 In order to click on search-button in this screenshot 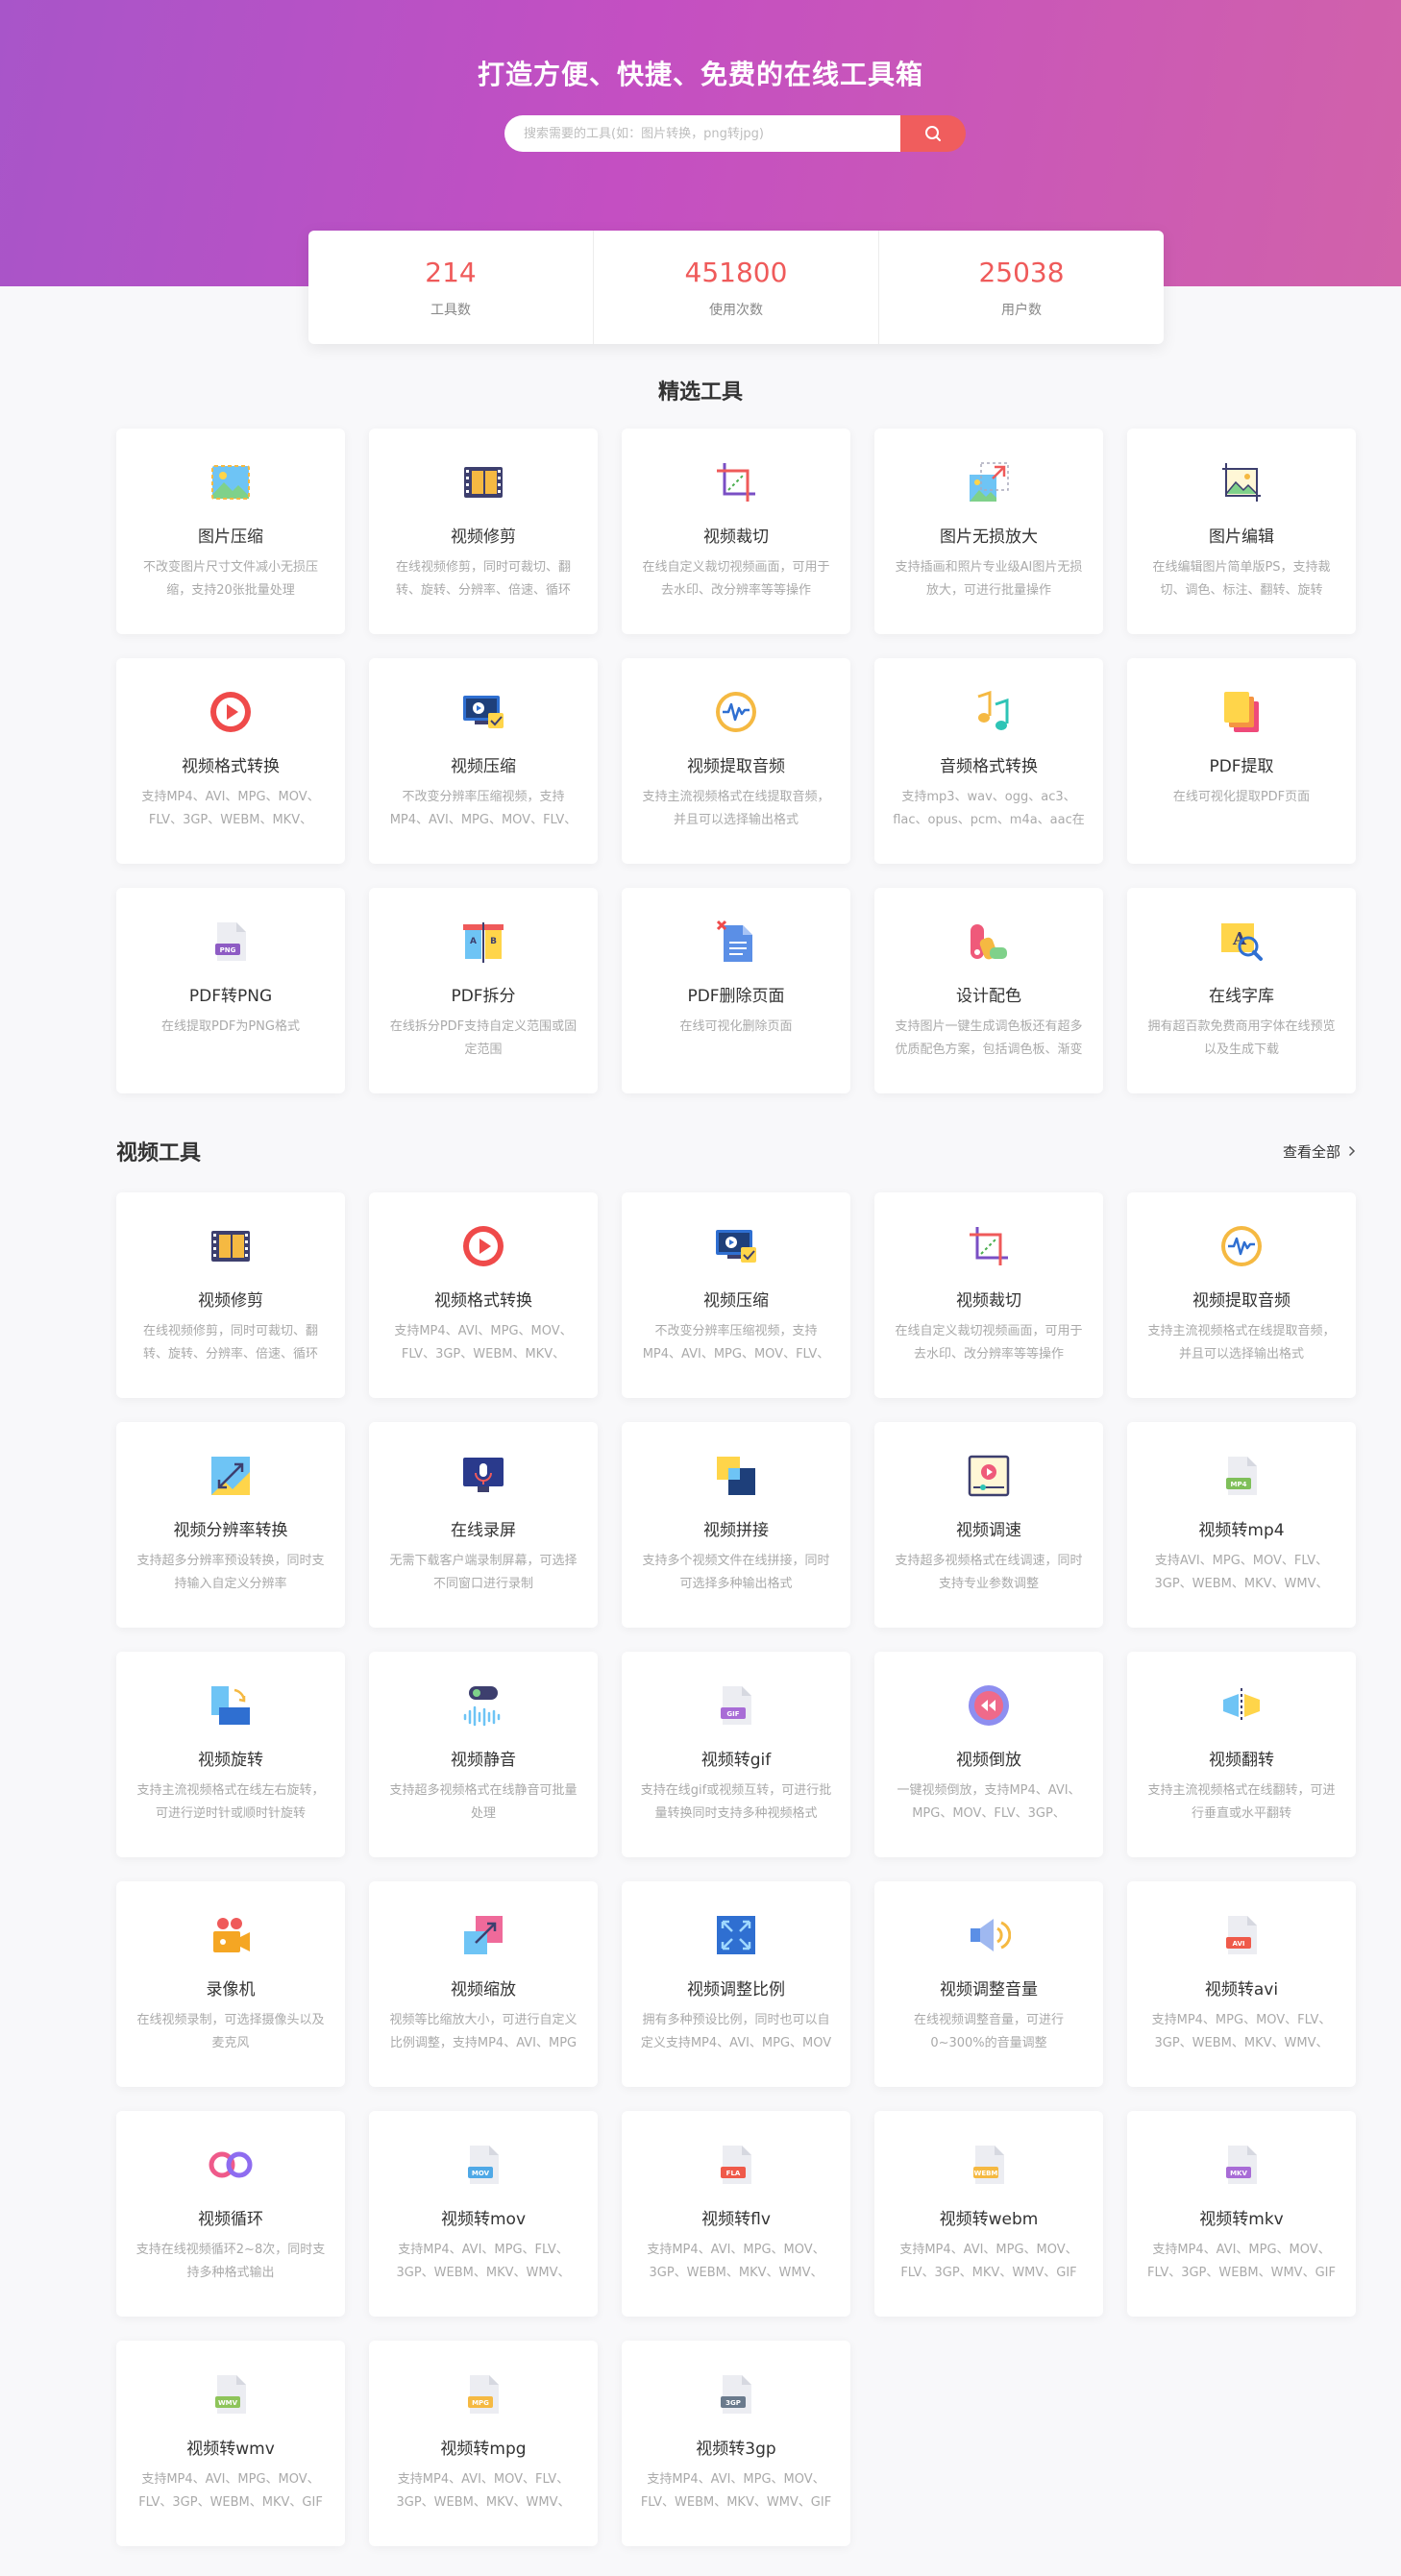, I will do `click(933, 133)`.